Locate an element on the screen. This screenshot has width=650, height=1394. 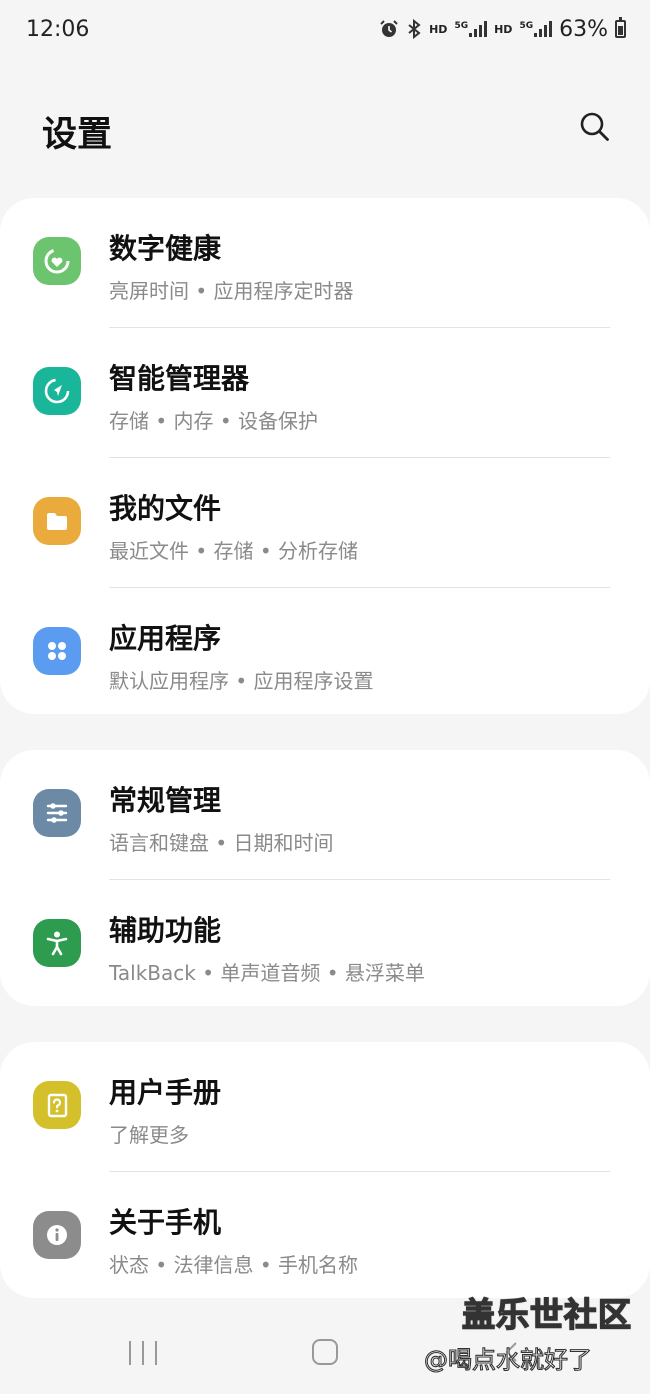
home-icon is located at coordinates (325, 1352).